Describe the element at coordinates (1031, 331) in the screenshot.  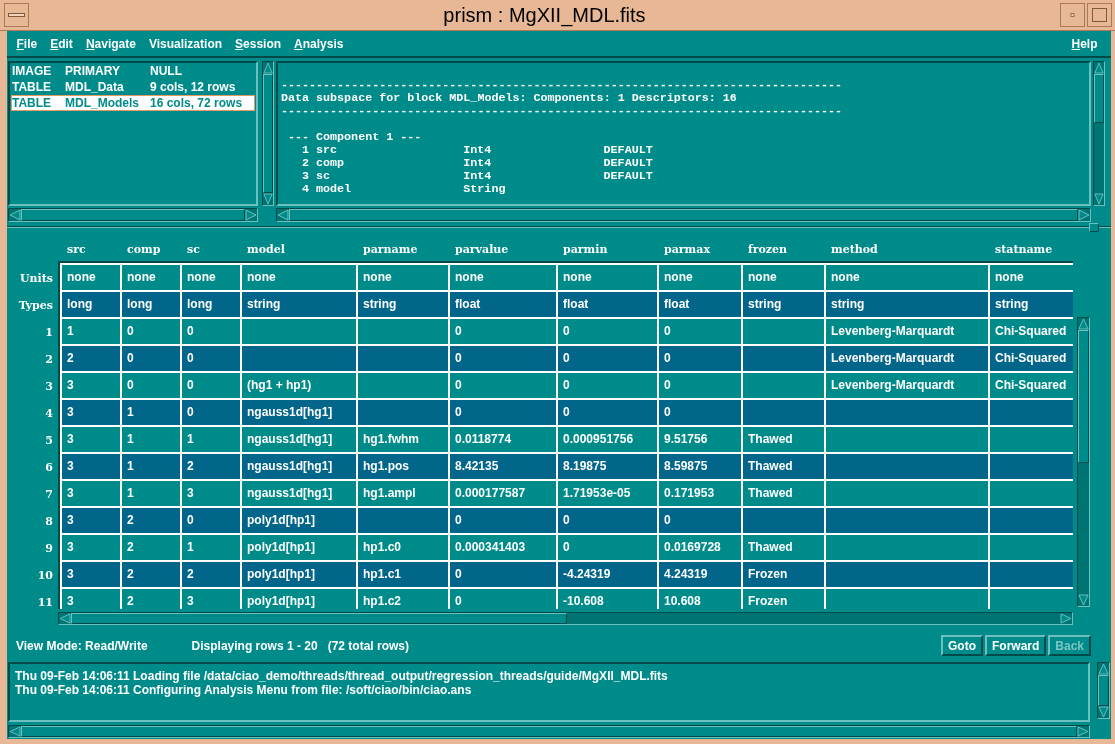
I see `table-cell: Chi-Squared` at that location.